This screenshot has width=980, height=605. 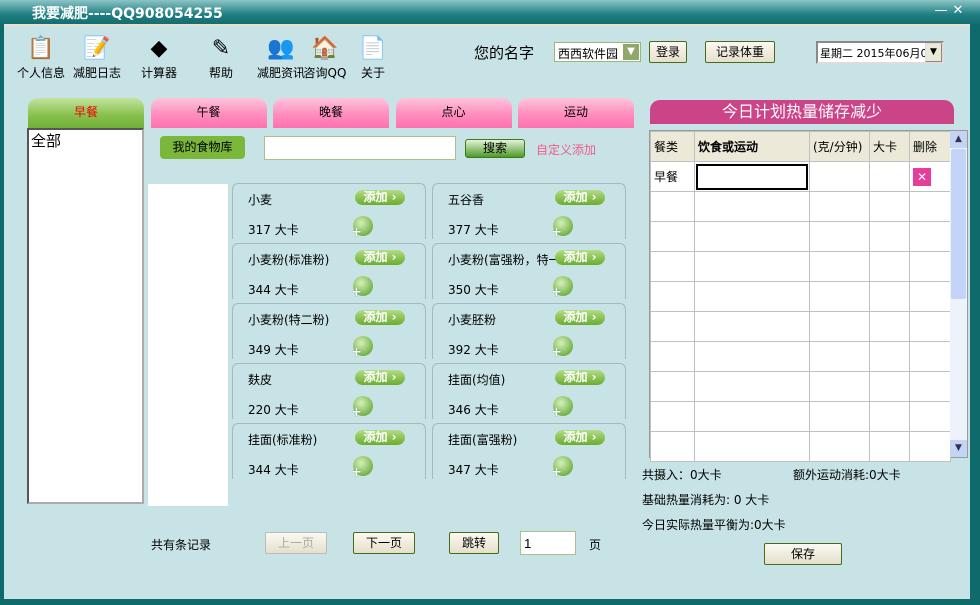 What do you see at coordinates (221, 48) in the screenshot?
I see `help-icon: ✎` at bounding box center [221, 48].